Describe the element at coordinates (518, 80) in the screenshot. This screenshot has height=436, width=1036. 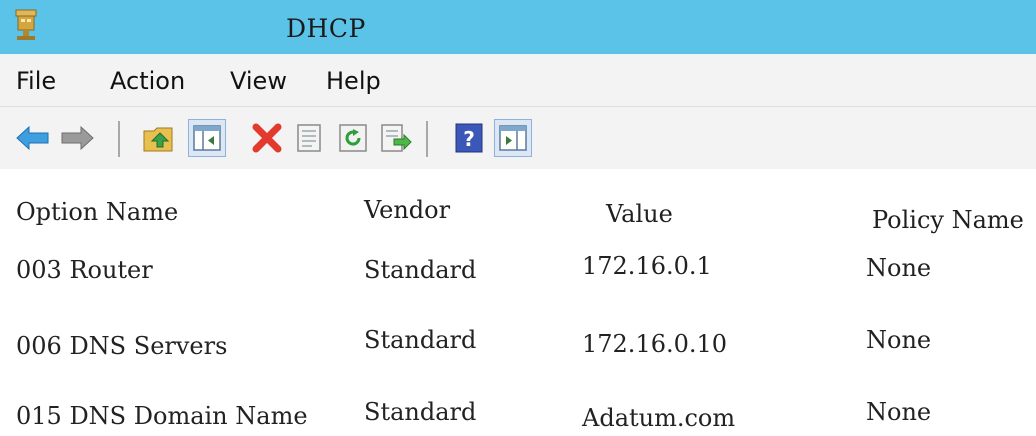
I see `menu-bar: File Action View Help` at that location.